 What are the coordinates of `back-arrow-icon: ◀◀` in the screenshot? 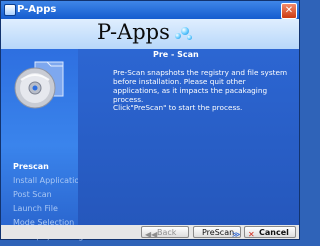 It's located at (151, 234).